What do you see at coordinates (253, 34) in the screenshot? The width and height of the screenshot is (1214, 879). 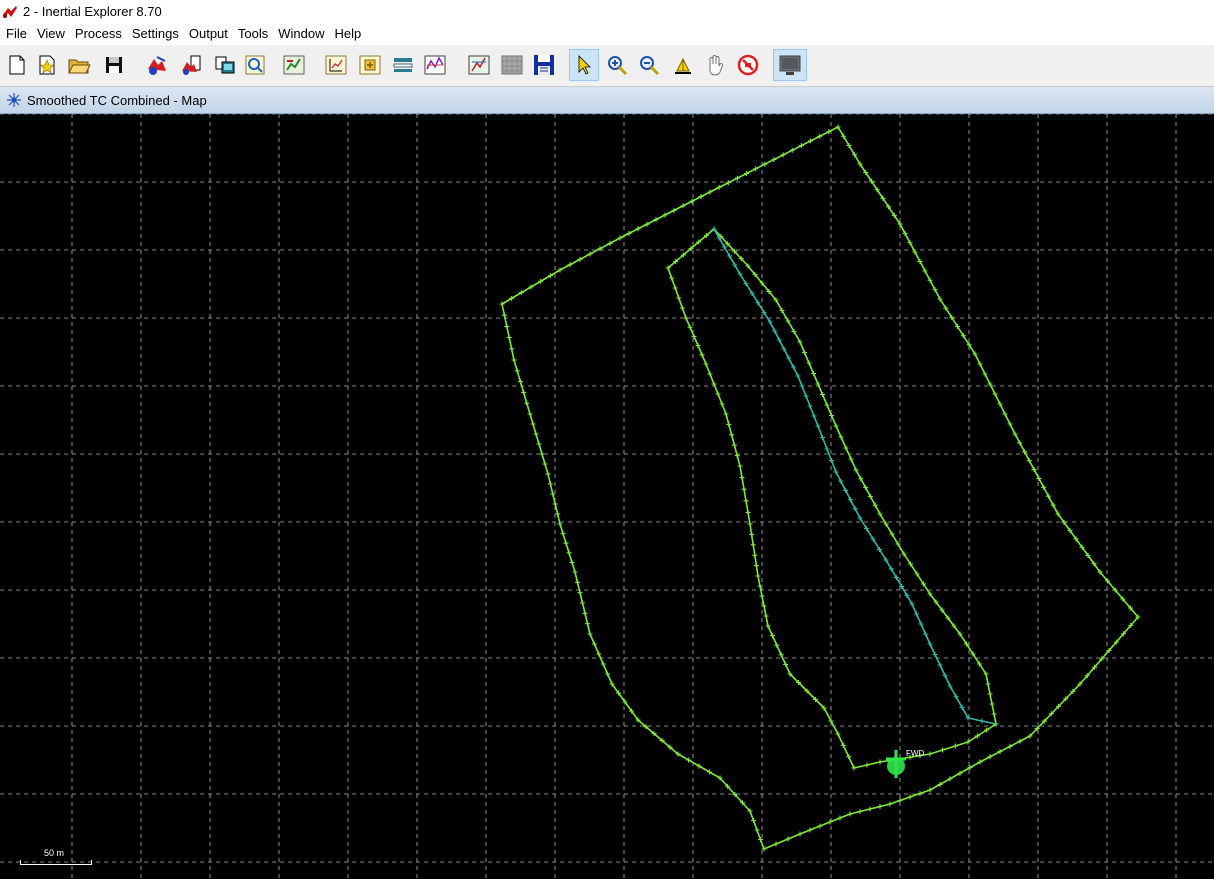 I see `menu-tools: Tools` at bounding box center [253, 34].